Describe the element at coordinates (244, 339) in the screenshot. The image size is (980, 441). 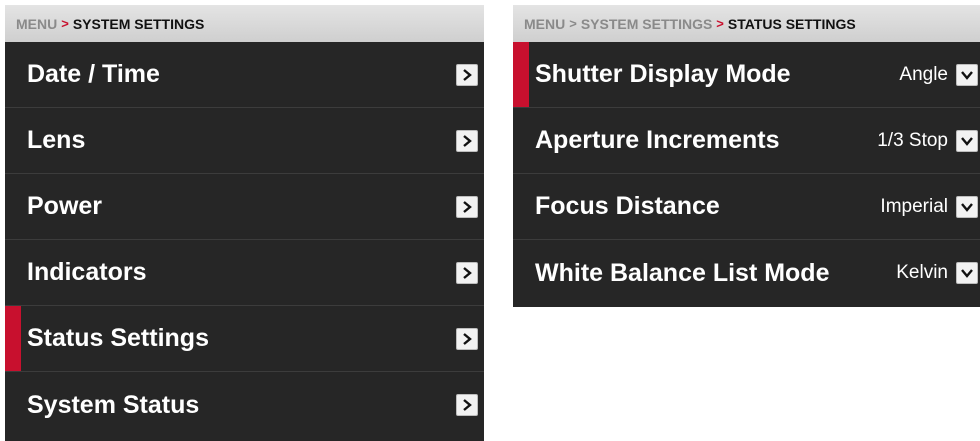
I see `menu-item-status-settings: Status Settings` at that location.